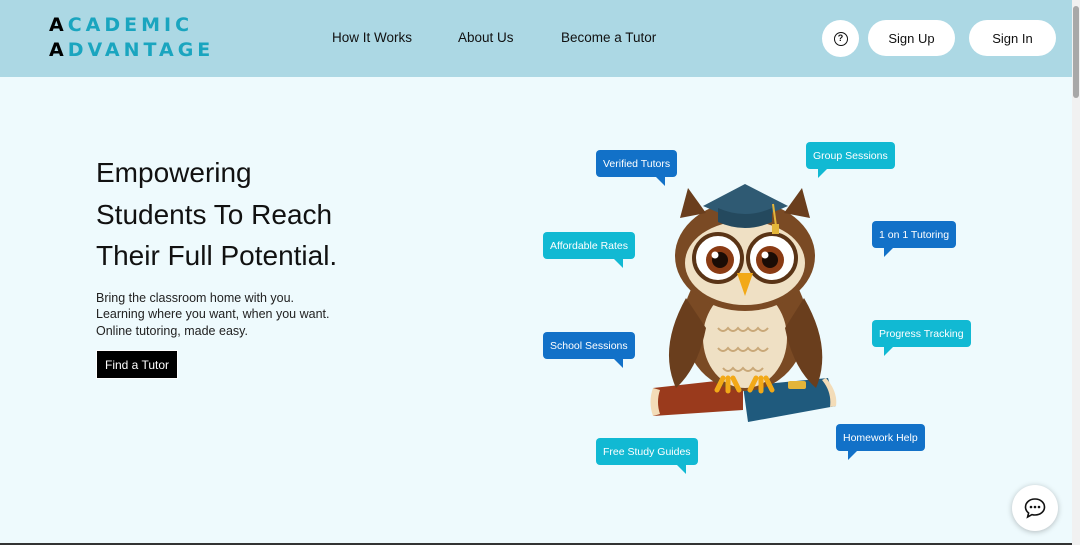  Describe the element at coordinates (1012, 38) in the screenshot. I see `sign-in-button: Sign In` at that location.